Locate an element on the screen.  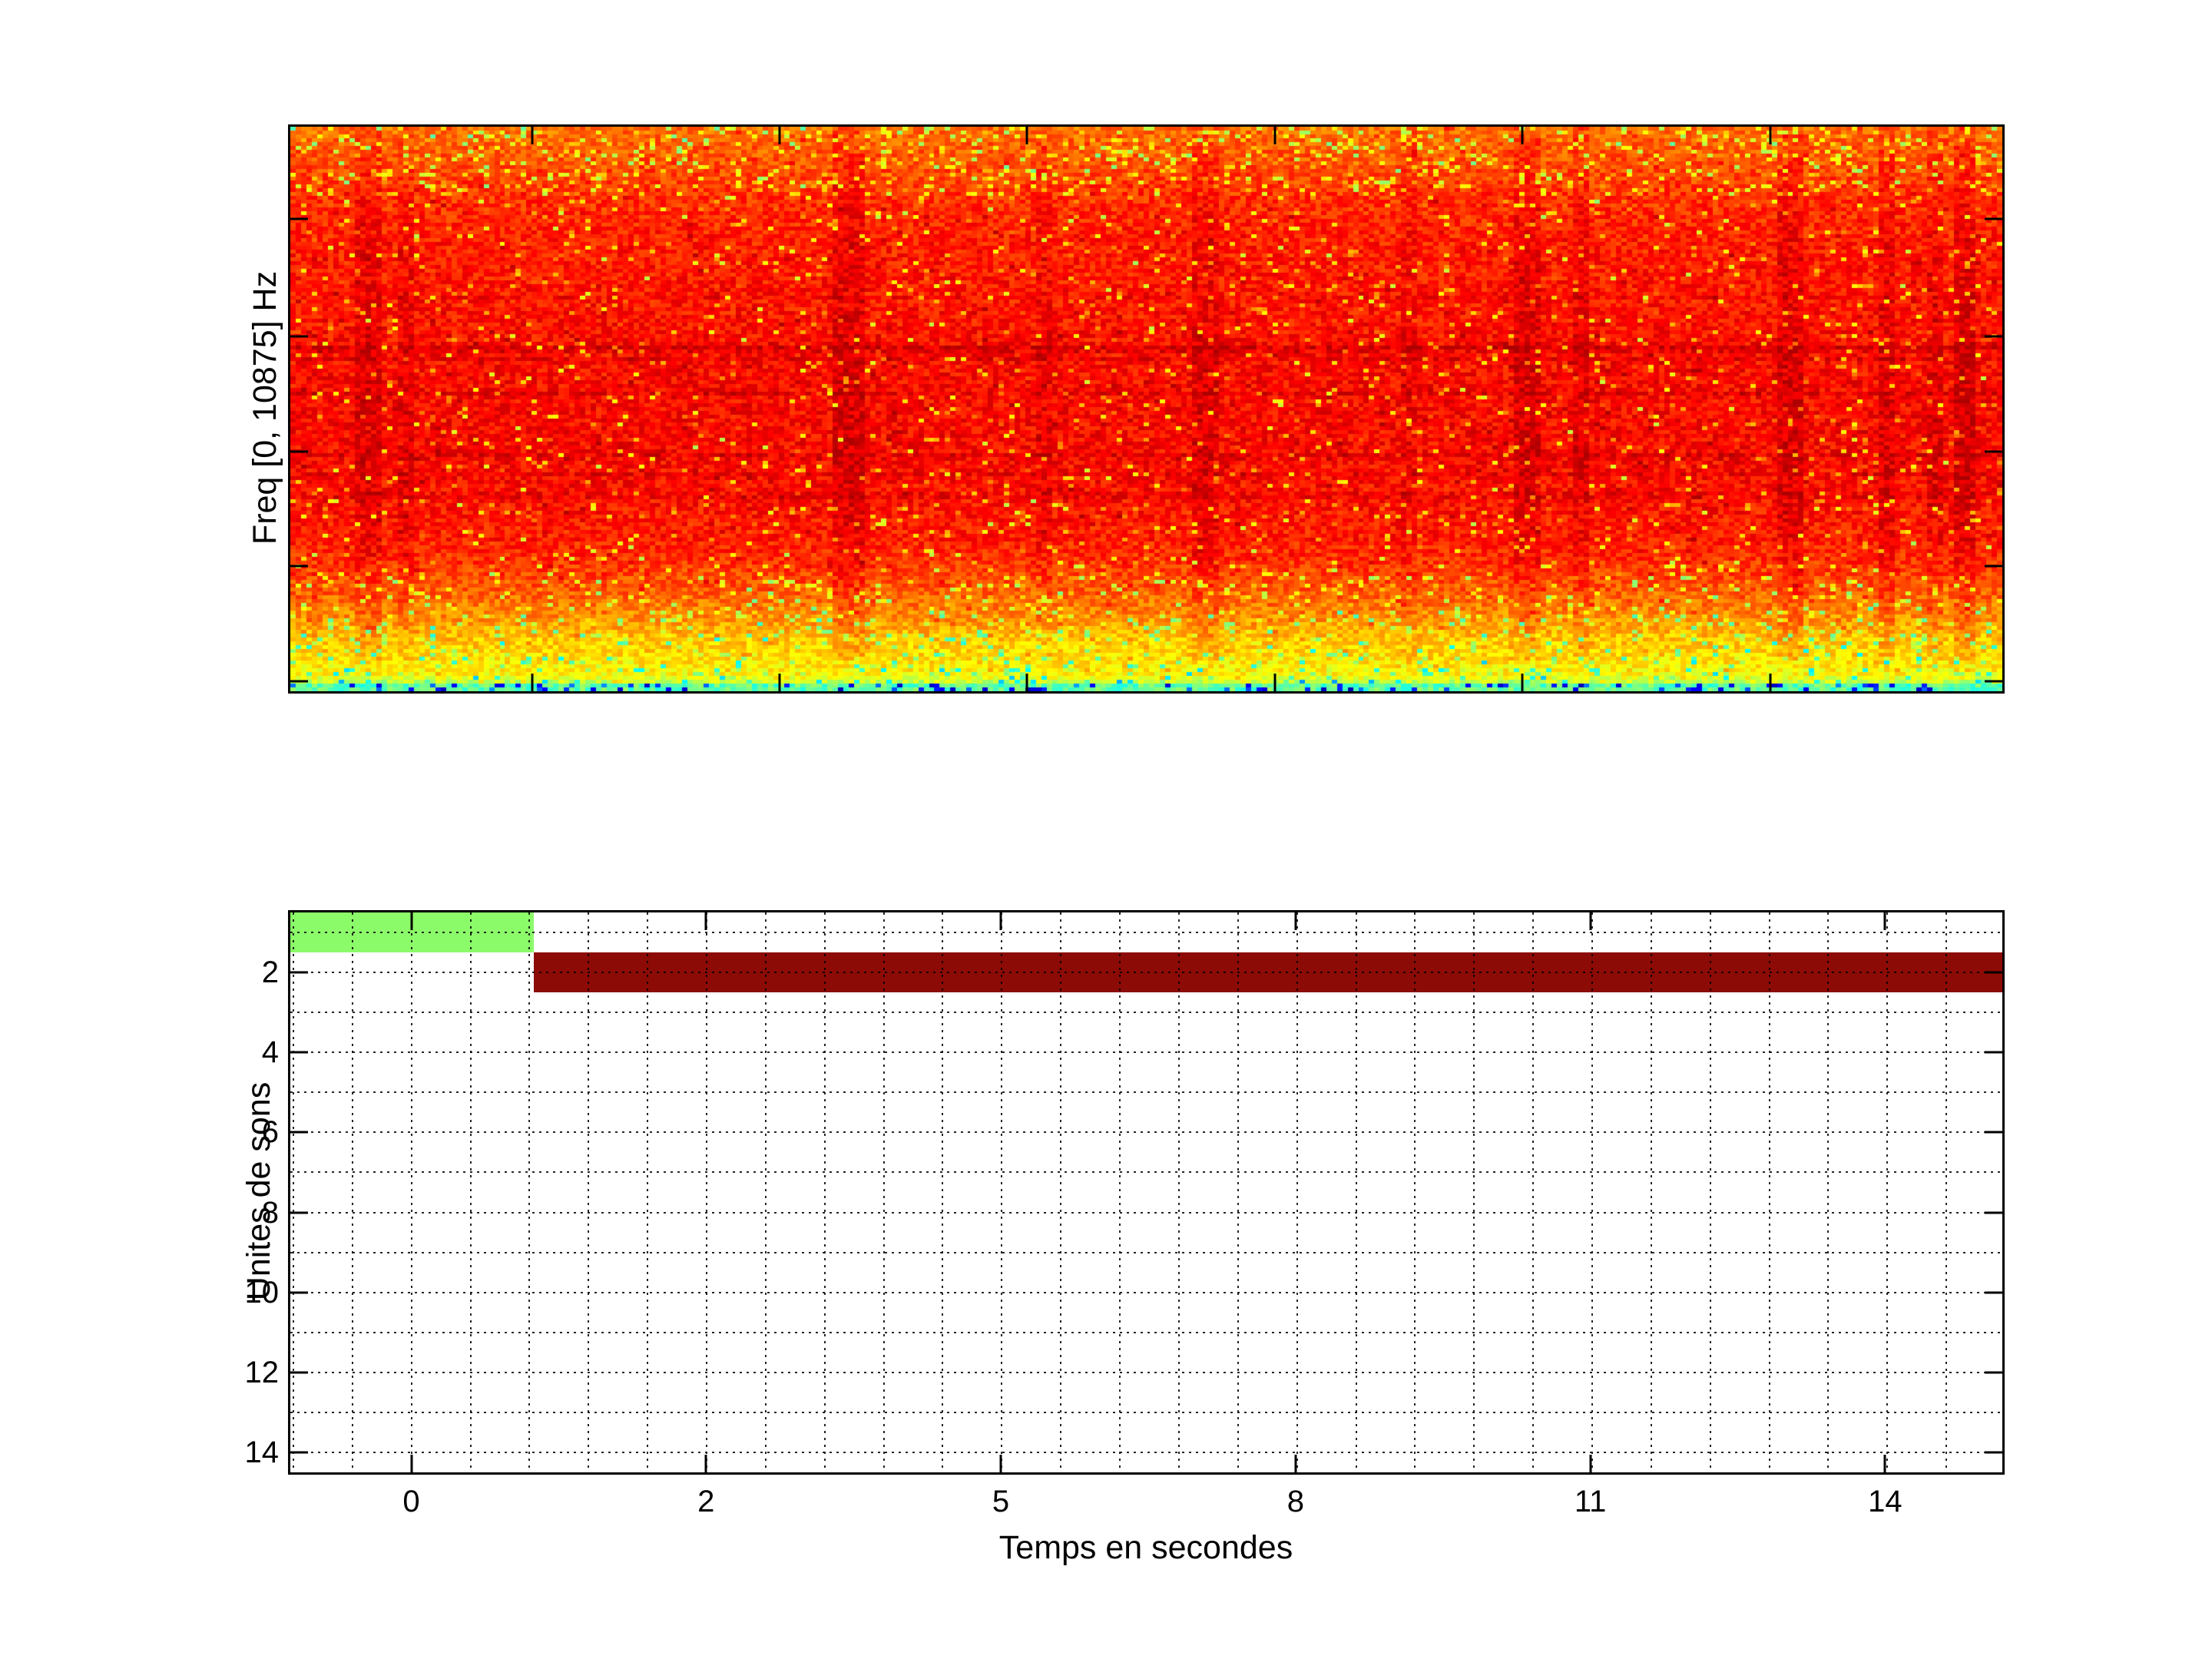
timeline-x-tick-label: 14 is located at coordinates (1885, 1502).